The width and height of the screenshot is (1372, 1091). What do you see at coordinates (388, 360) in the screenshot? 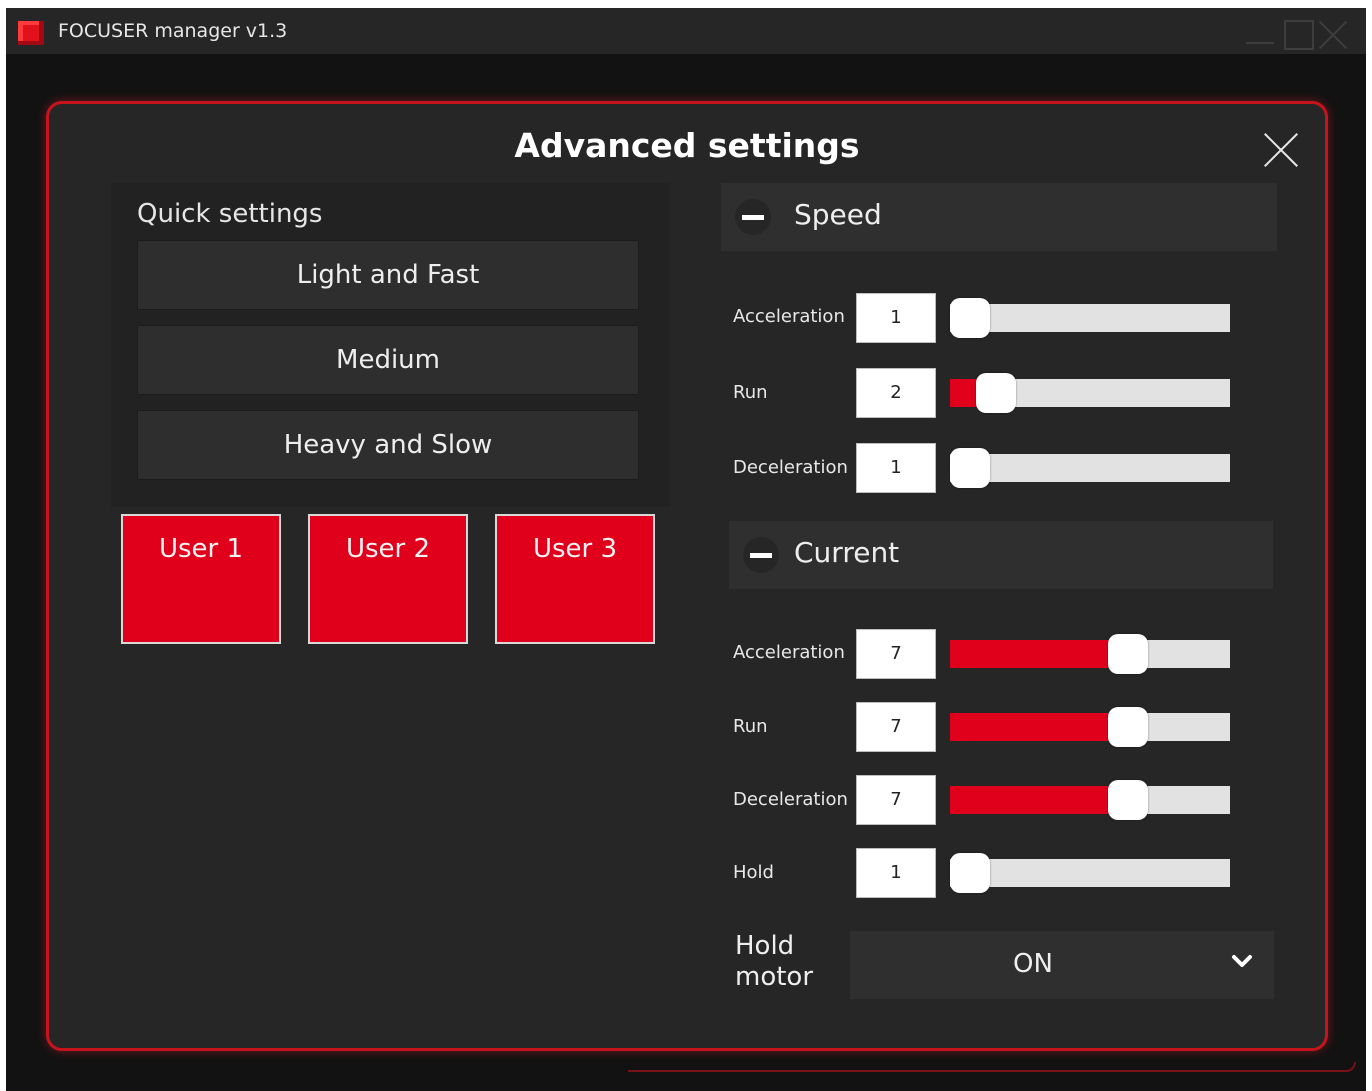
I see `preset-medium-button: Medium` at bounding box center [388, 360].